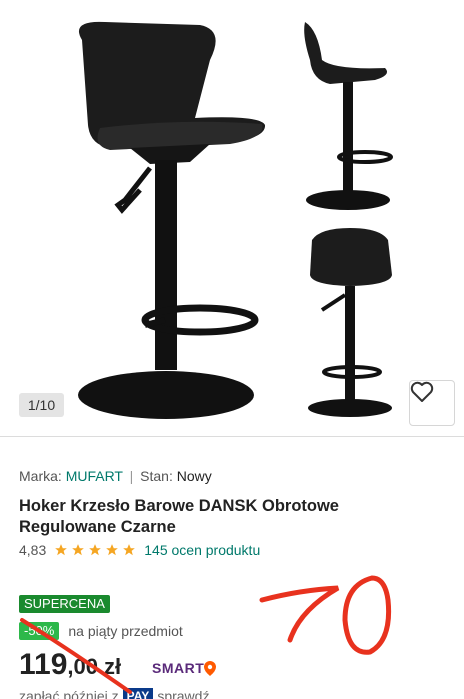  What do you see at coordinates (33, 550) in the screenshot?
I see `rating-score: 4,83` at bounding box center [33, 550].